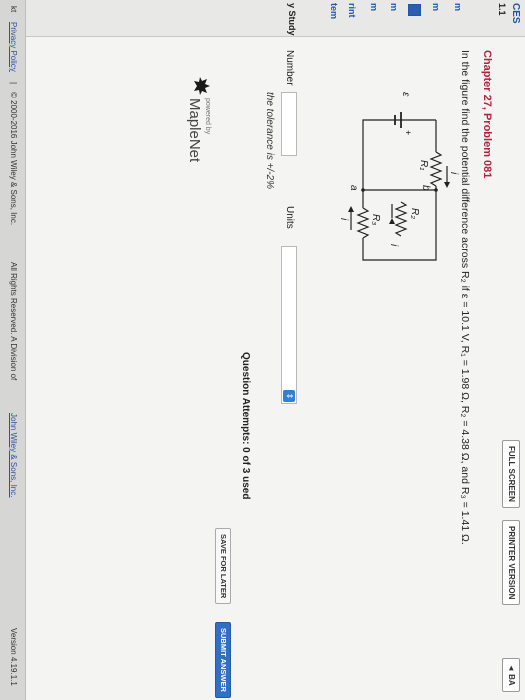  What do you see at coordinates (207, 116) in the screenshot?
I see `powered-by-text: powered by` at bounding box center [207, 116].